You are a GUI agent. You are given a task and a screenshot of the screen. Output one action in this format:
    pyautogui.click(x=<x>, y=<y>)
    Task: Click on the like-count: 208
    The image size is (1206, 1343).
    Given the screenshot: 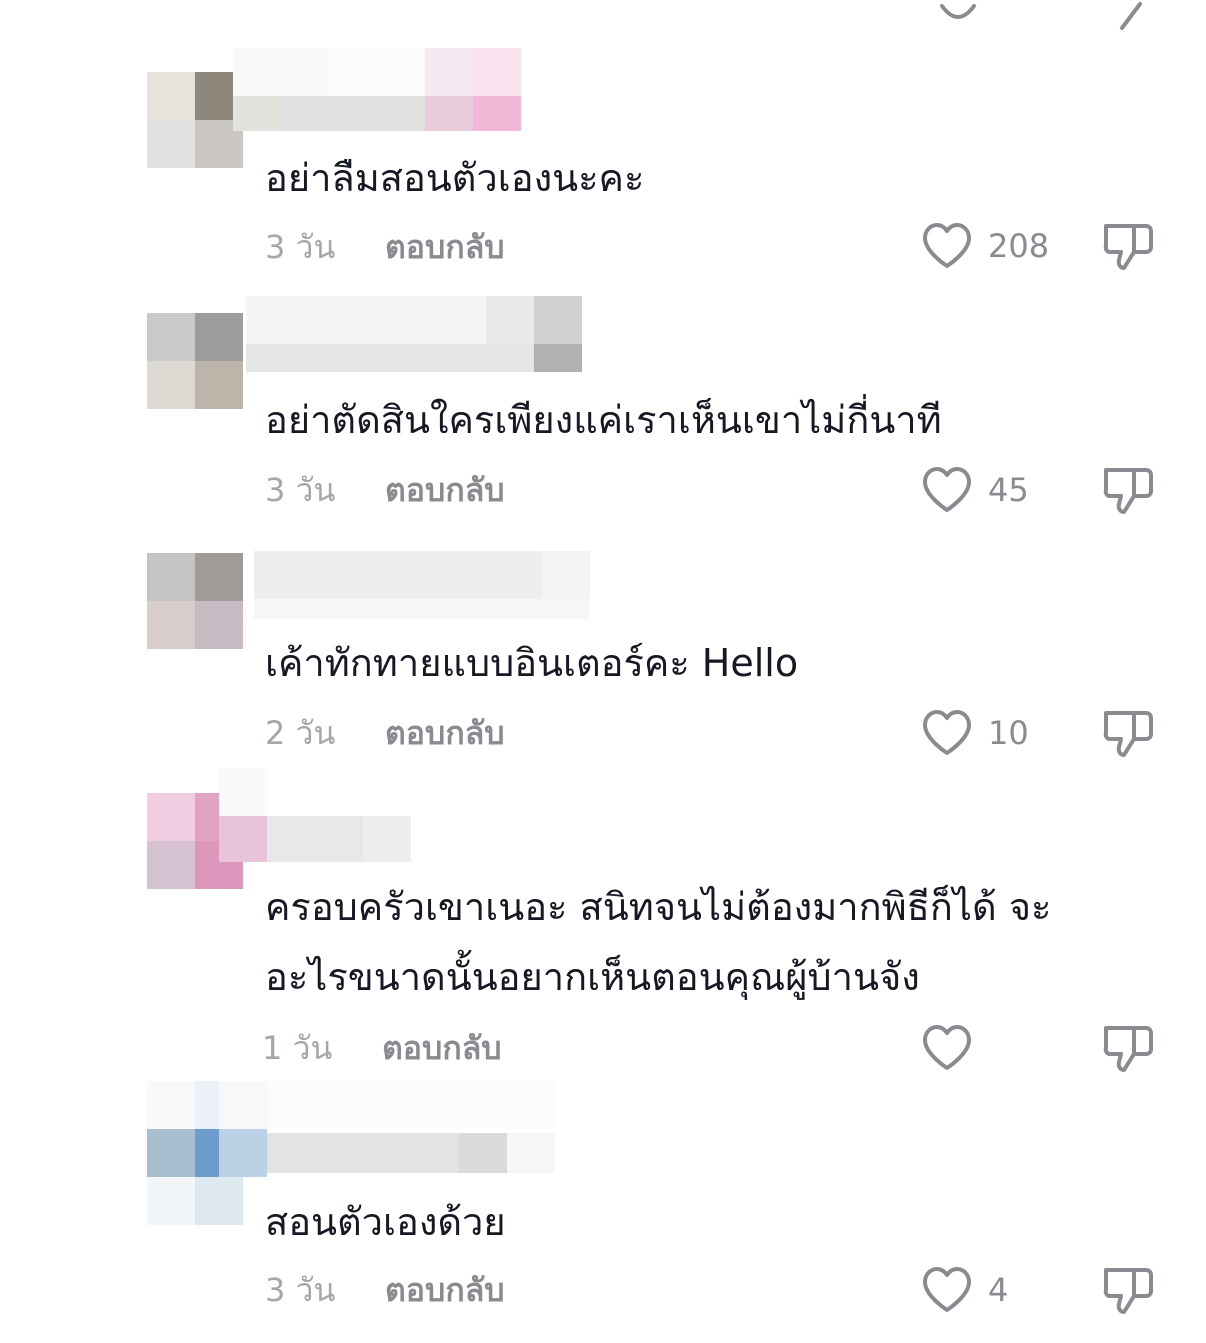 What is the action you would take?
    pyautogui.click(x=1019, y=246)
    